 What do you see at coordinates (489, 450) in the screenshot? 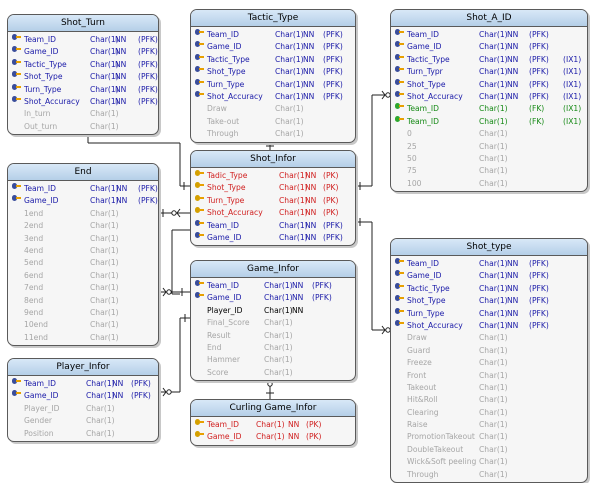
I see `attribute-row: DoubleTakeout Char(1)` at bounding box center [489, 450].